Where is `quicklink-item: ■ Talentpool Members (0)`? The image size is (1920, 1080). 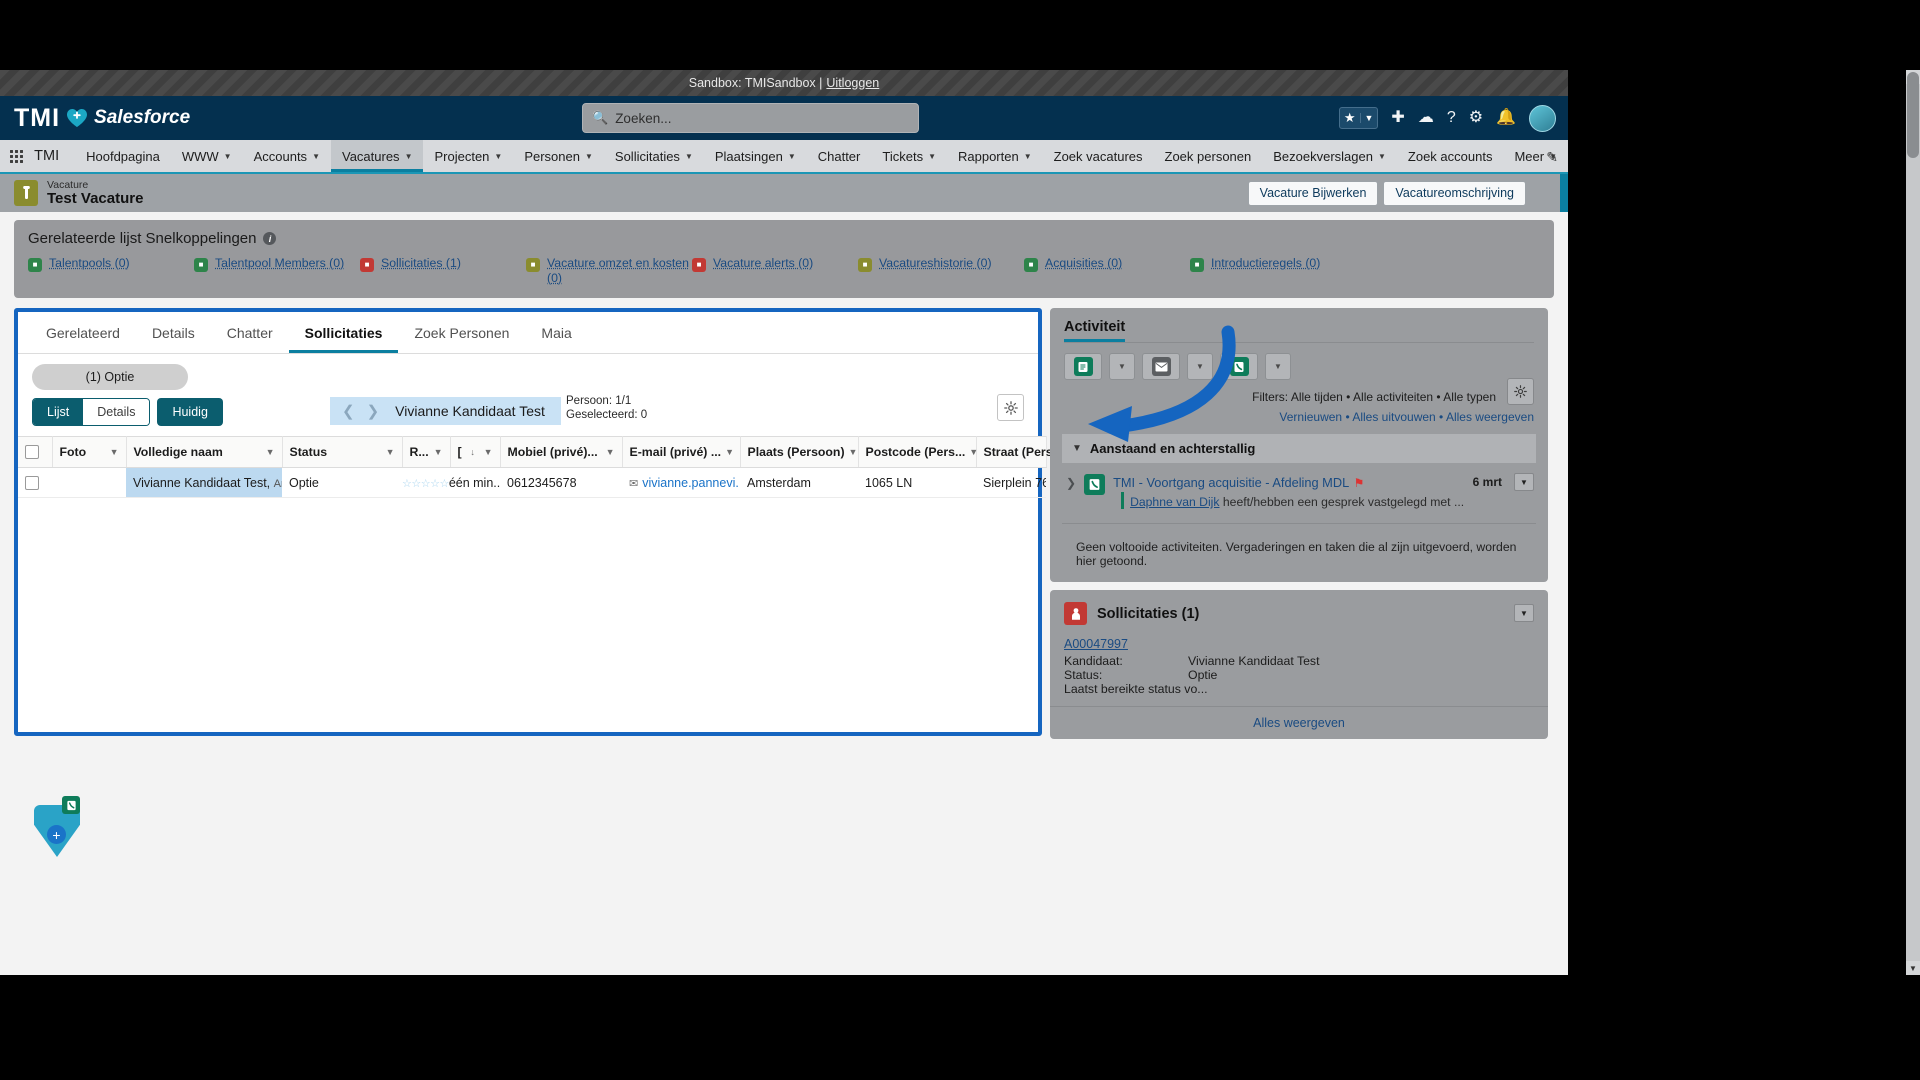
quicklink-item: ■ Talentpool Members (0) is located at coordinates (277, 264).